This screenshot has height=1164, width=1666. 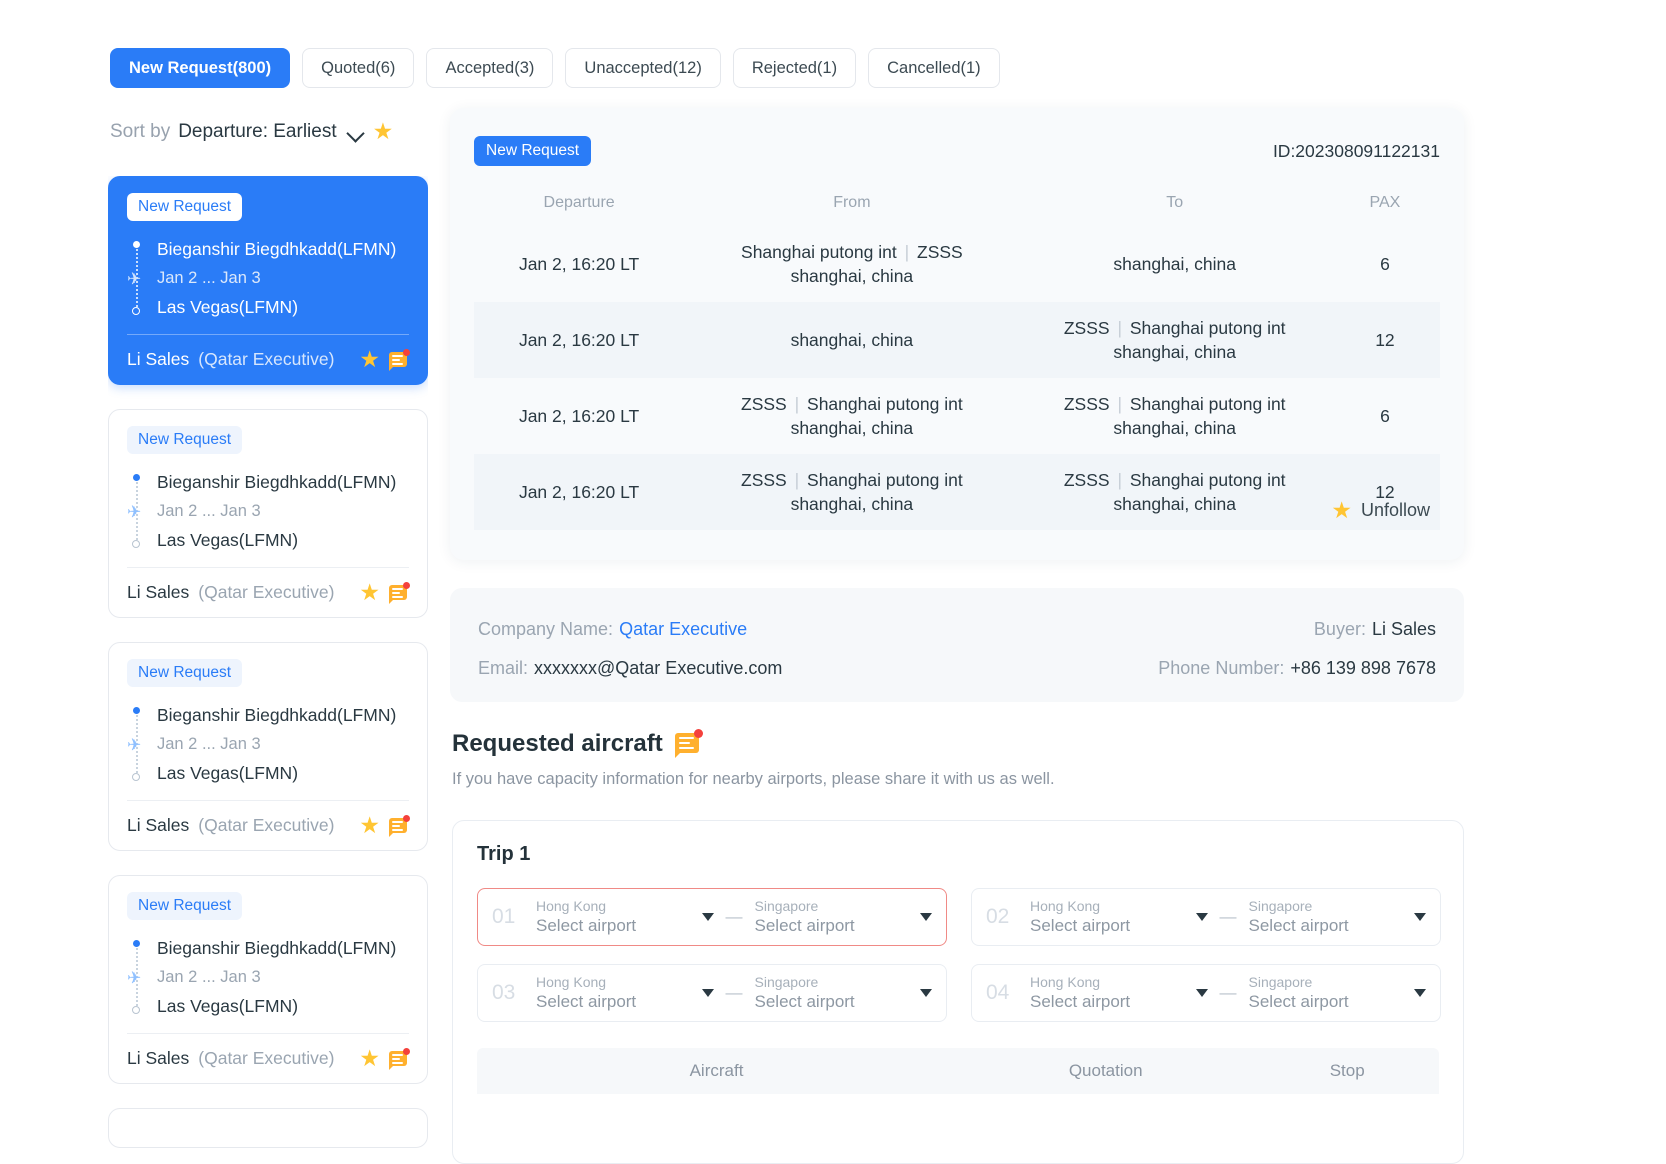 I want to click on detail-status-pill: New Request, so click(x=533, y=151).